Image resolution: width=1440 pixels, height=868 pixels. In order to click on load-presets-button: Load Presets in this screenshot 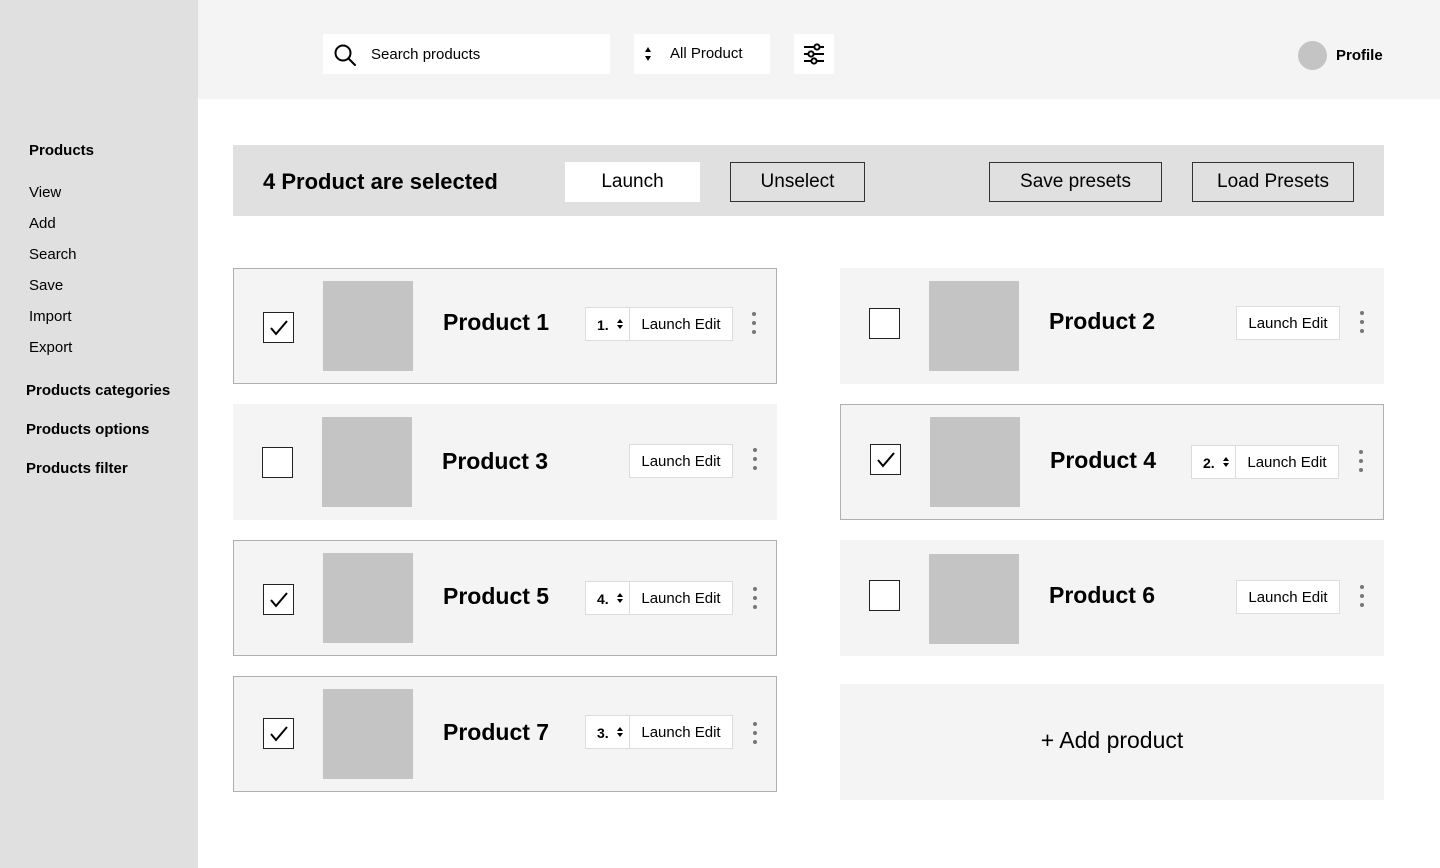, I will do `click(1273, 182)`.